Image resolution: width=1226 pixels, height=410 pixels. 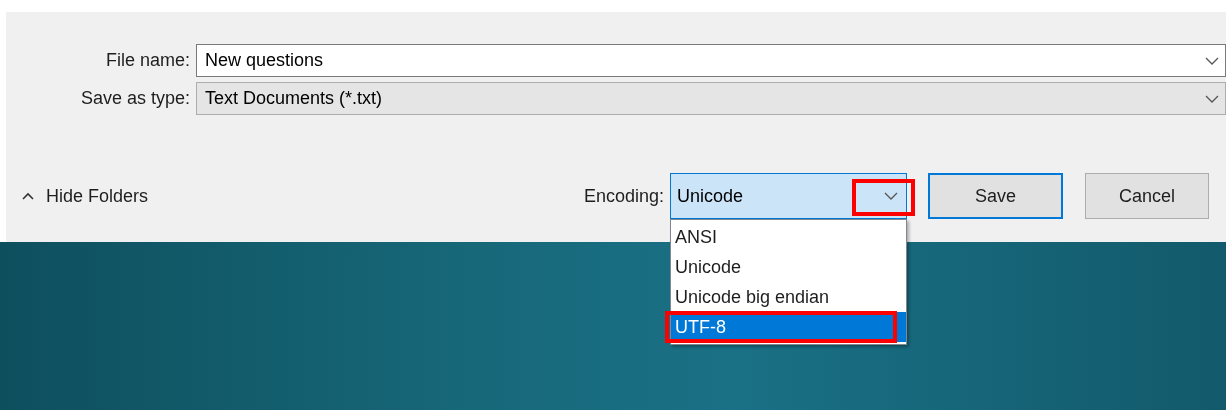 I want to click on encoding-dropdown: Unicode, so click(x=788, y=196).